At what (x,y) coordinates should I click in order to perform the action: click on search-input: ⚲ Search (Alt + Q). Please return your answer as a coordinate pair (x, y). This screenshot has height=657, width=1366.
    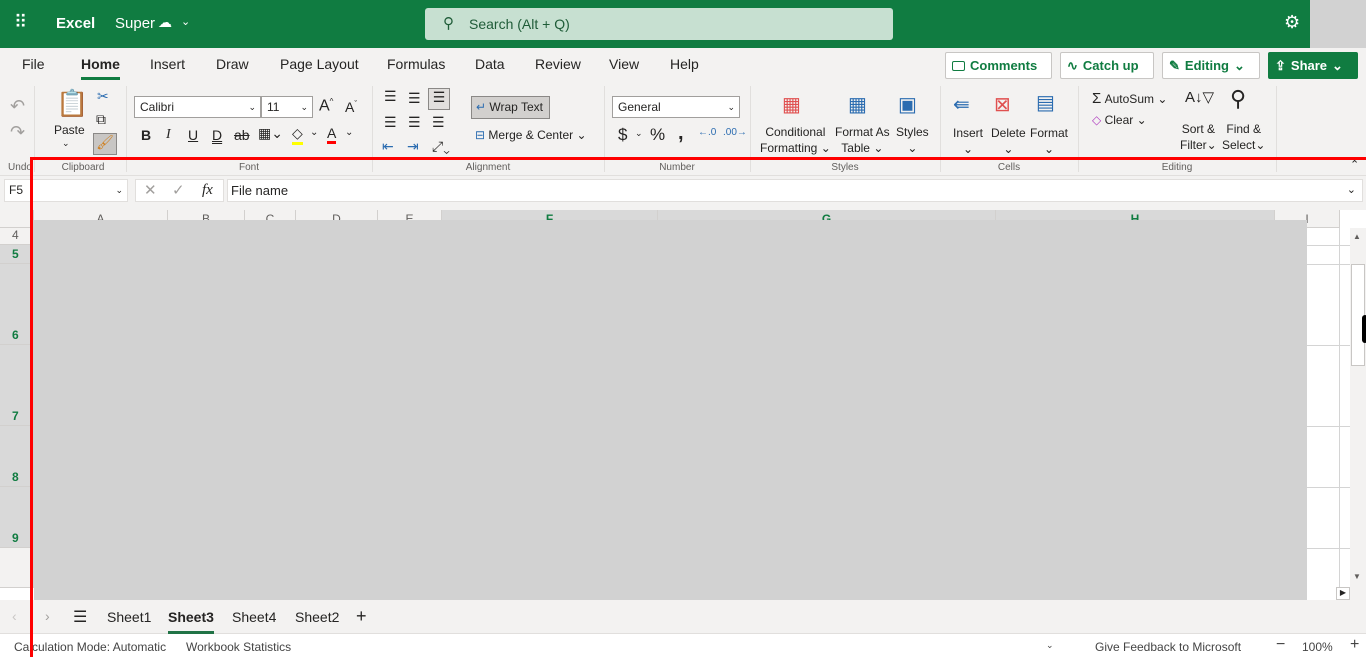
    Looking at the image, I should click on (659, 24).